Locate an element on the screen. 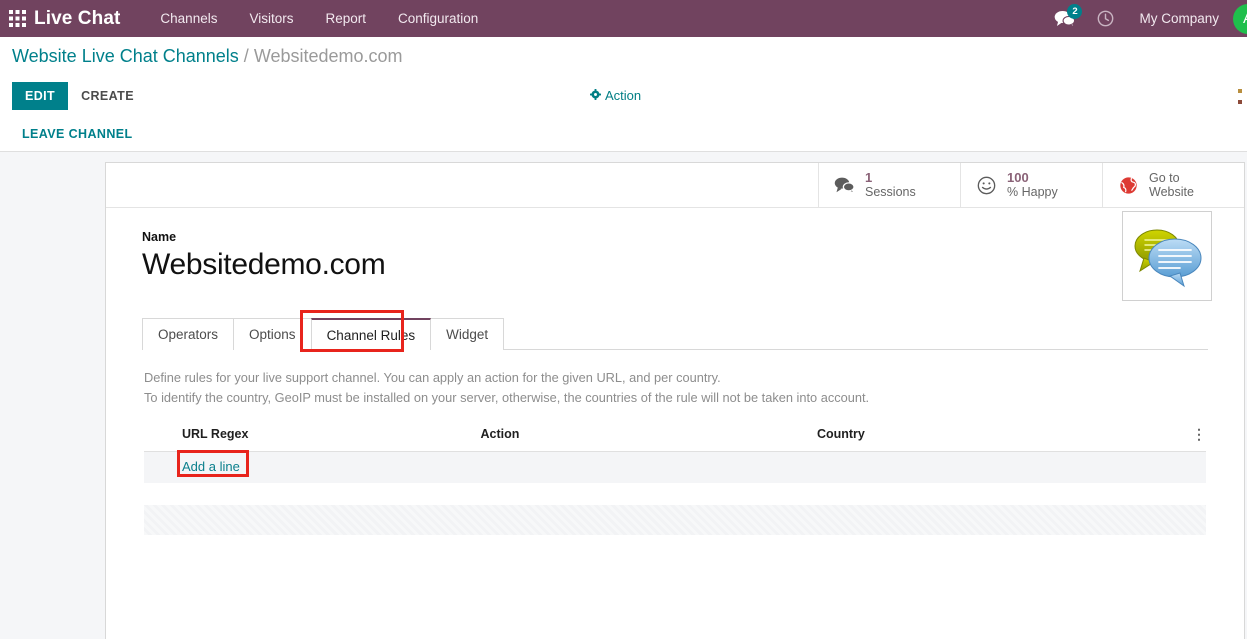 The height and width of the screenshot is (639, 1247). messages-count-badge: 2 is located at coordinates (1075, 11).